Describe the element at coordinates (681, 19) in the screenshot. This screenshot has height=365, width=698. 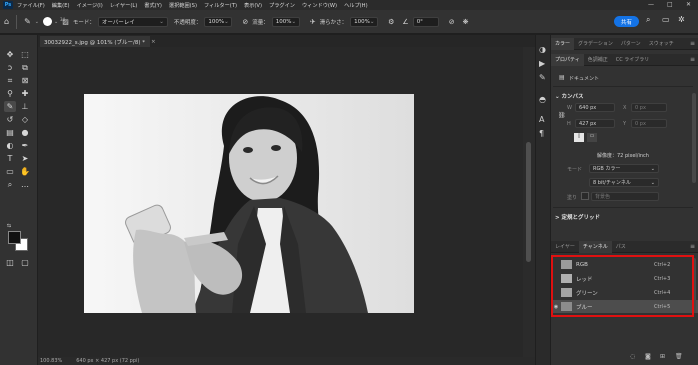
I see `settings-icon: ✲` at that location.